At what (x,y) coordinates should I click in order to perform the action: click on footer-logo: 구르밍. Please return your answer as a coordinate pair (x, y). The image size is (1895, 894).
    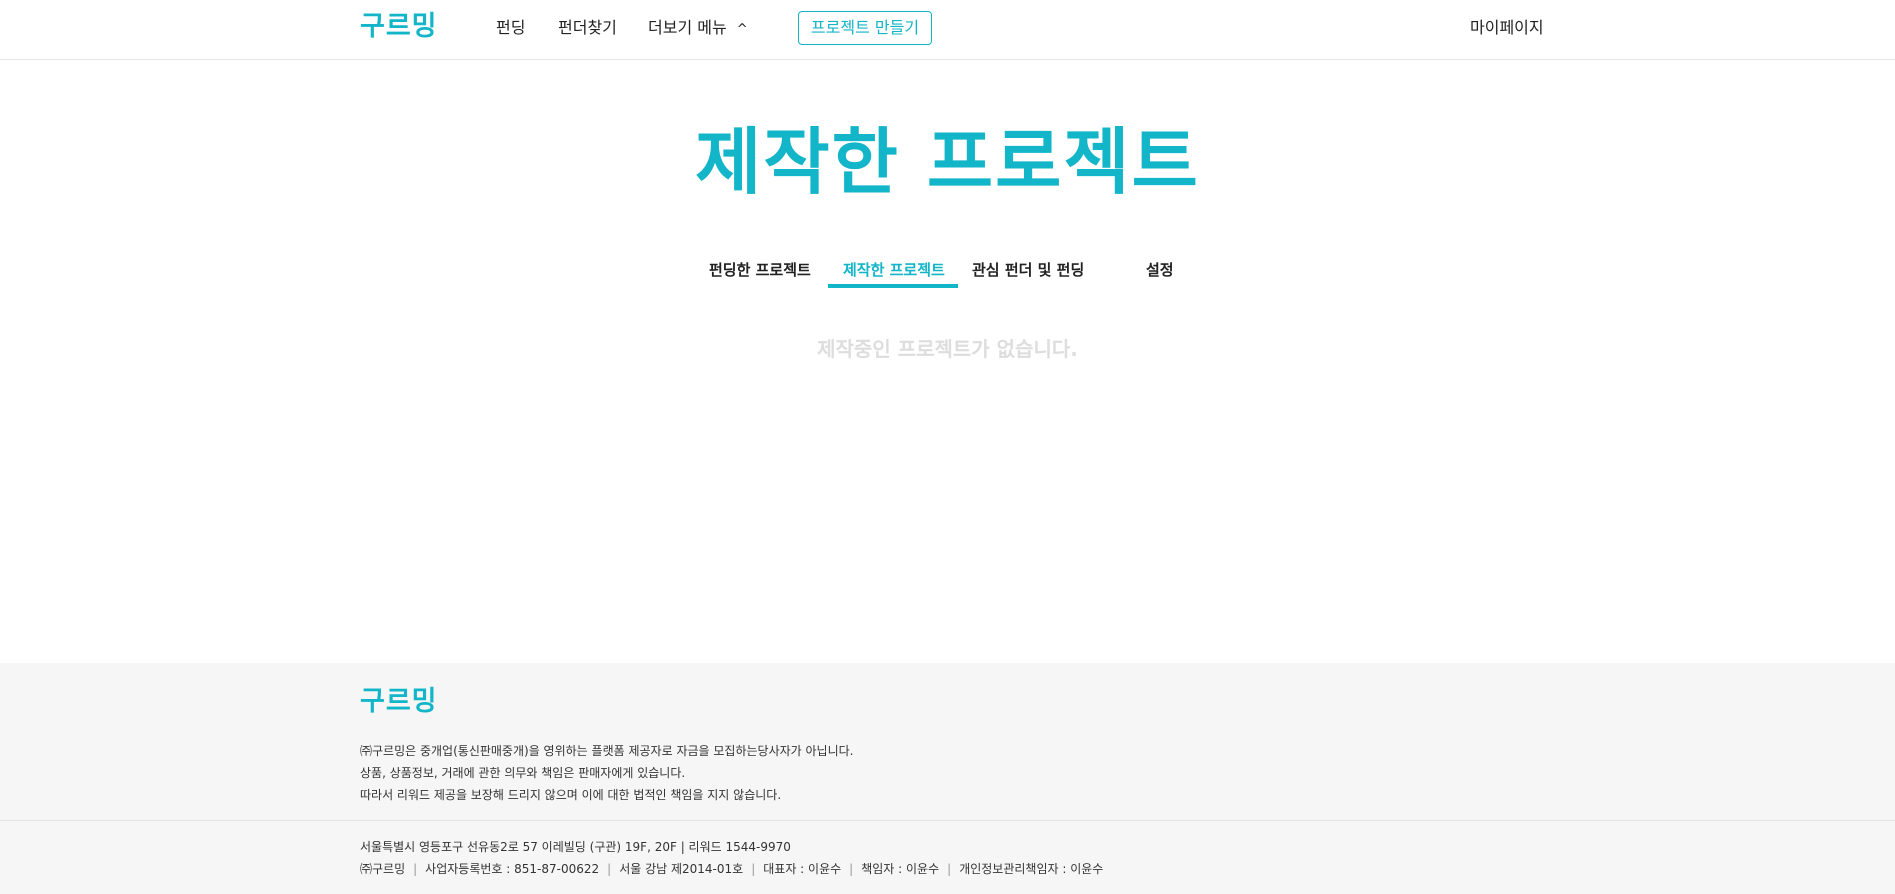
    Looking at the image, I should click on (399, 701).